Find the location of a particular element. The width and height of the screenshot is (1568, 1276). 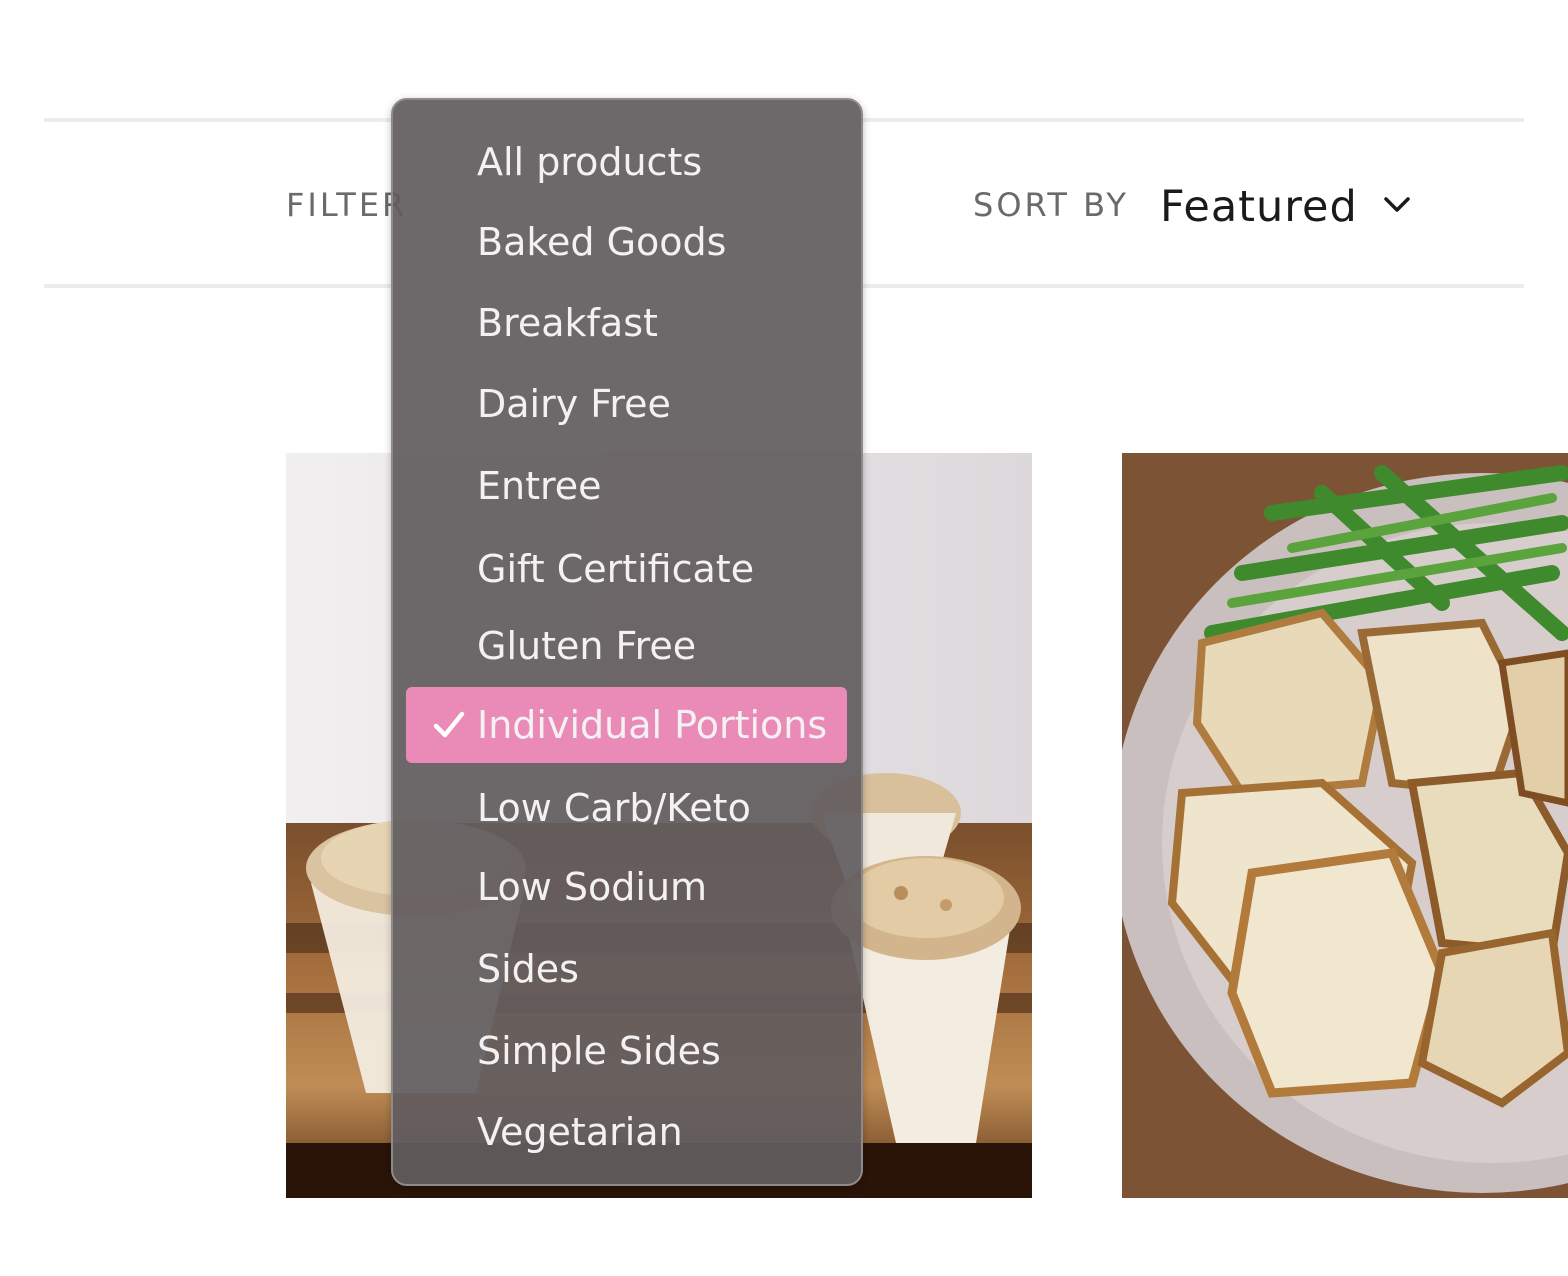

filter-option-gift-certificate: Gift Certificate is located at coordinates (627, 569).